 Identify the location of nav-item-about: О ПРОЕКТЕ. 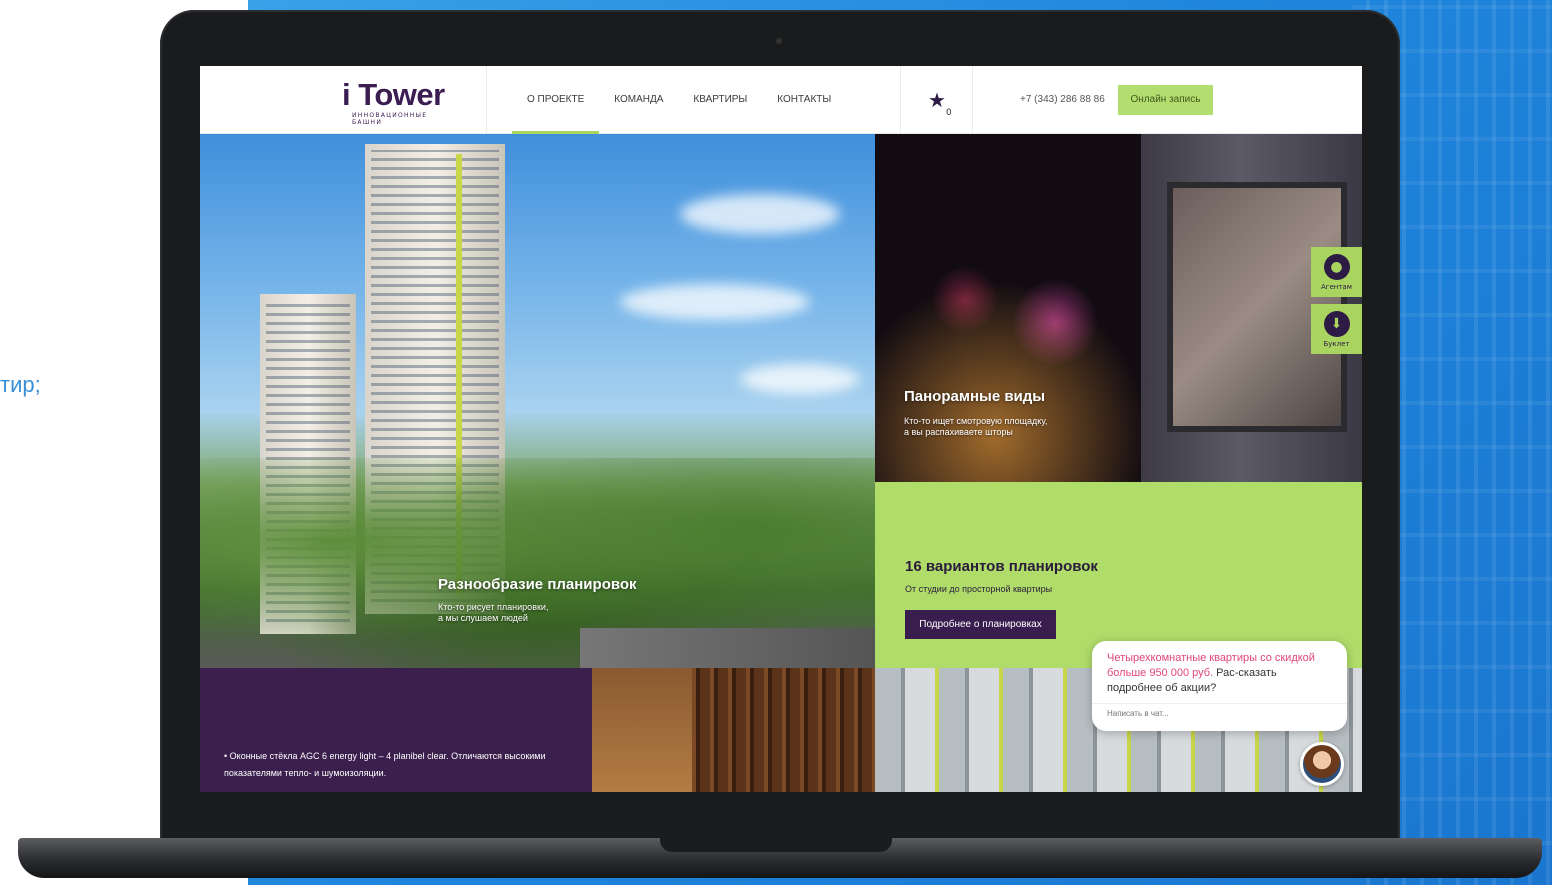
(556, 100).